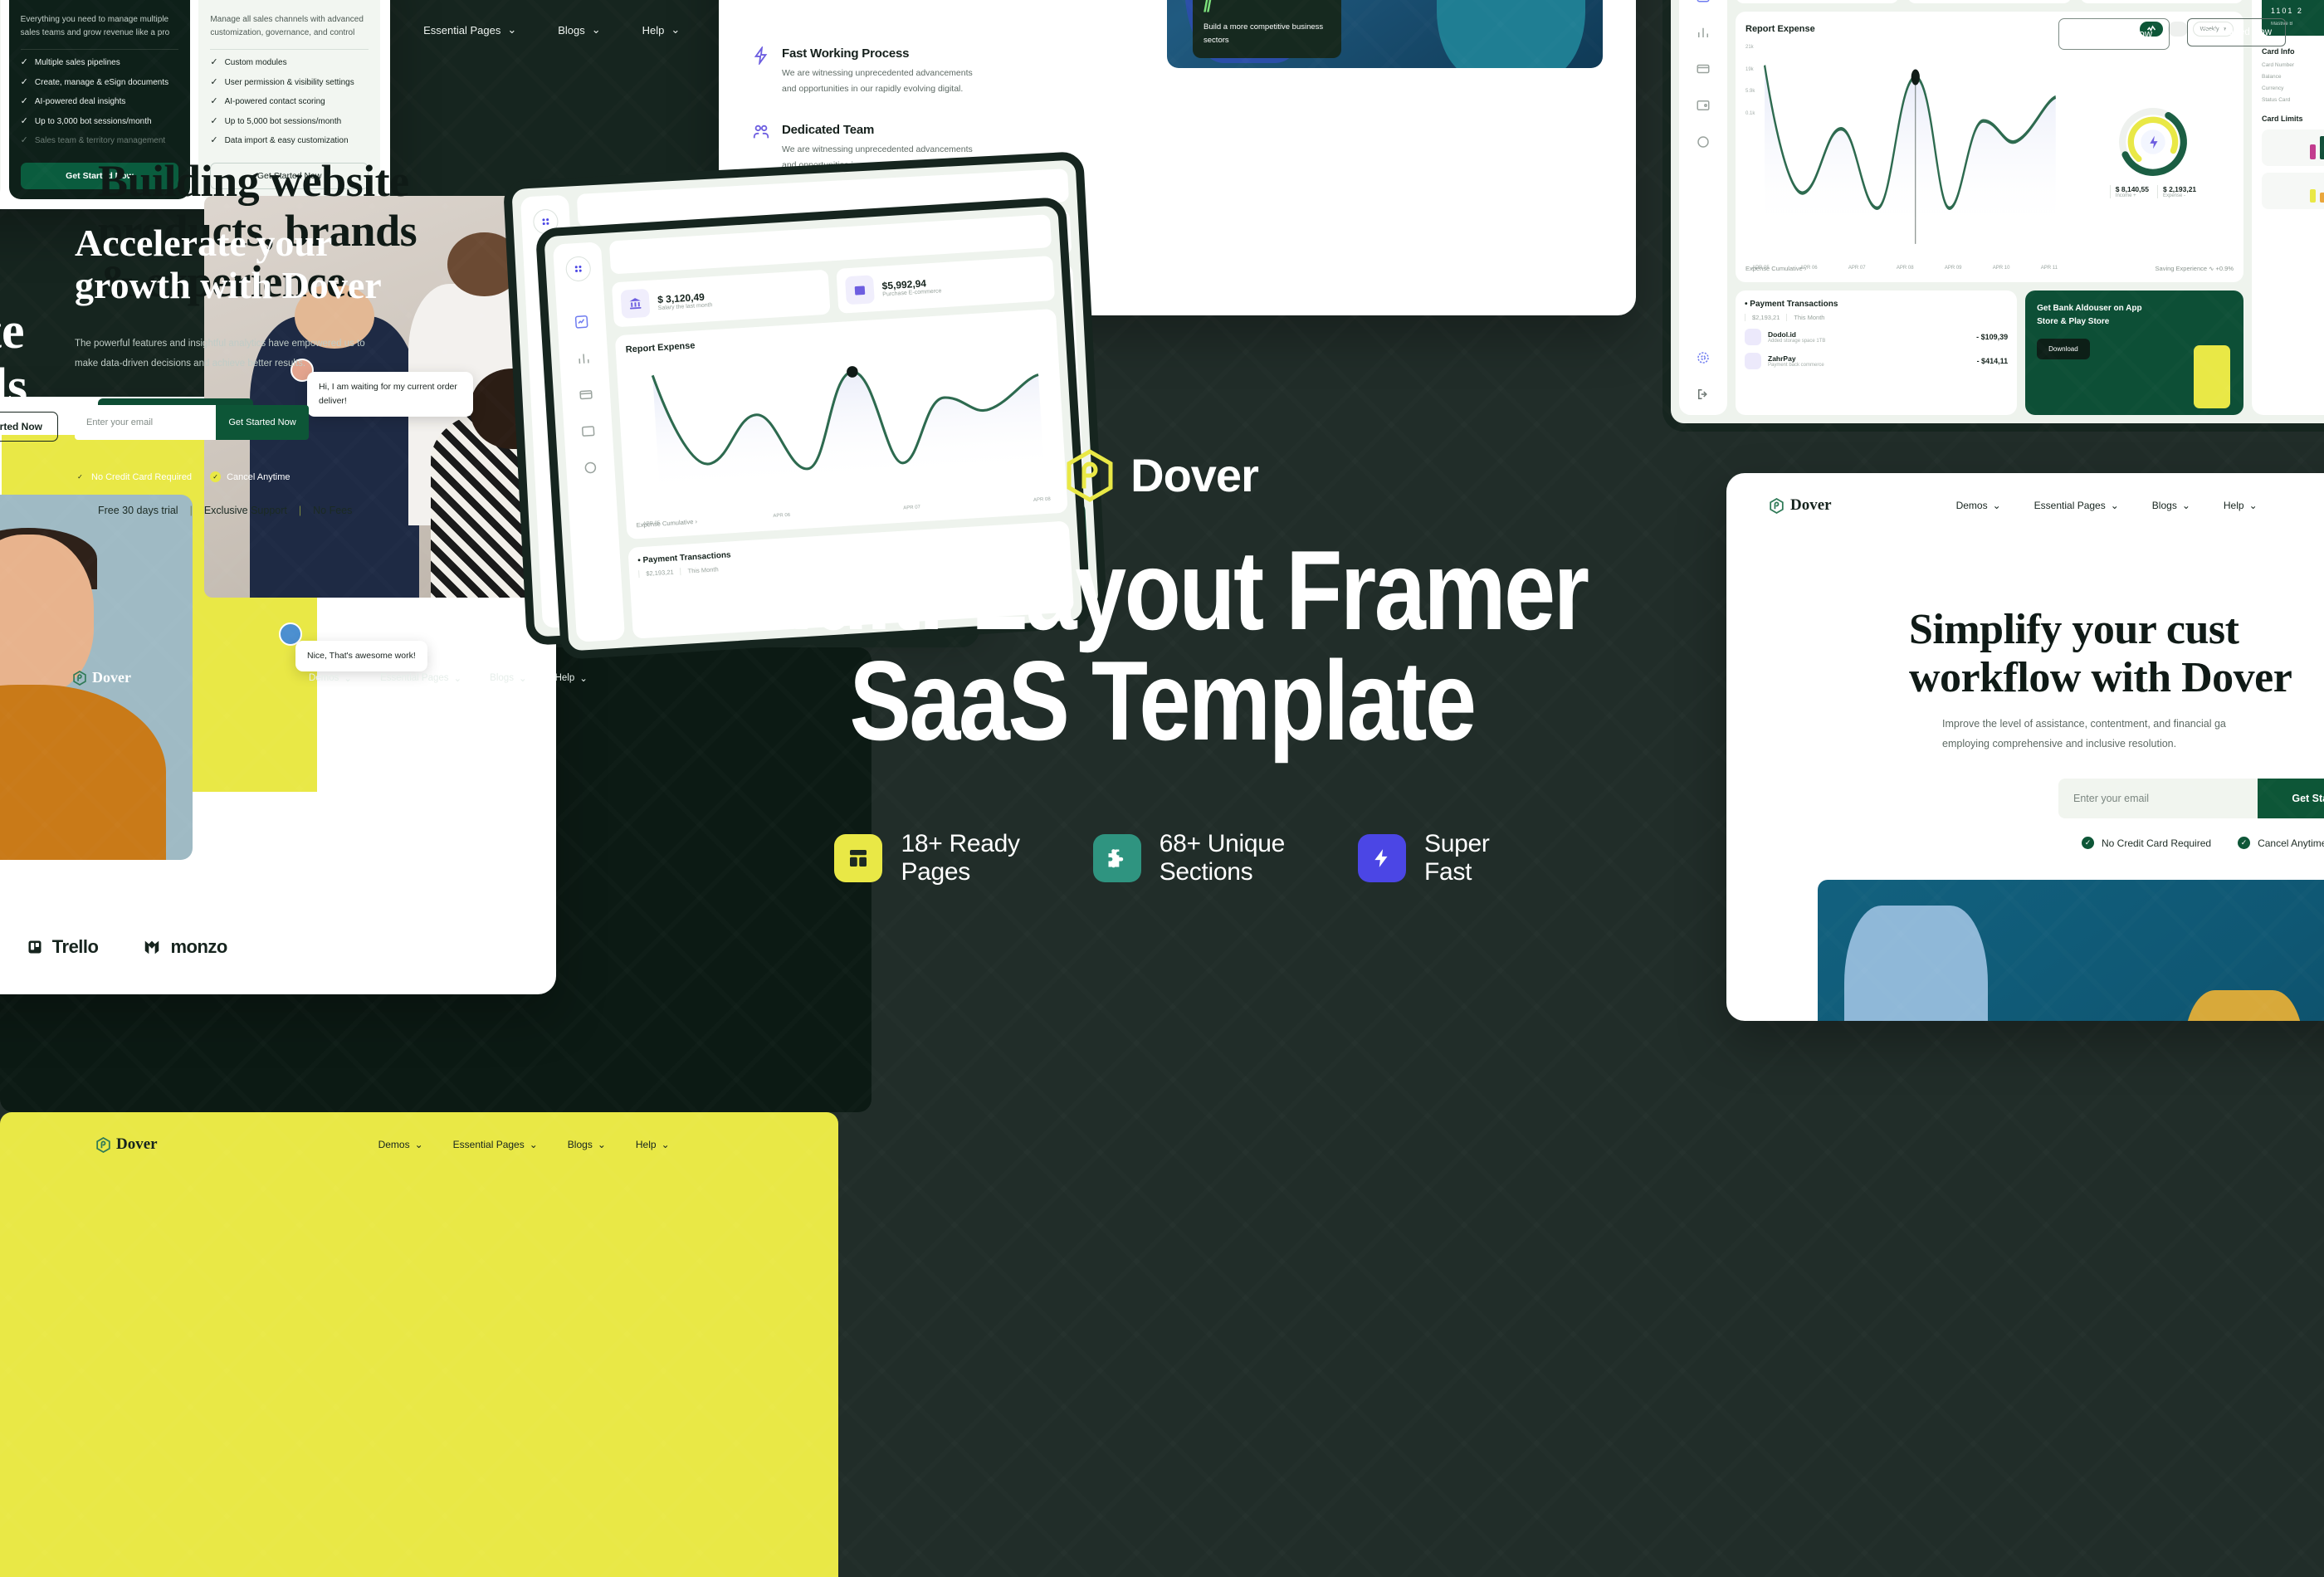 This screenshot has width=2324, height=1577. Describe the element at coordinates (936, 872) in the screenshot. I see `badge-1-line2: Pages` at that location.